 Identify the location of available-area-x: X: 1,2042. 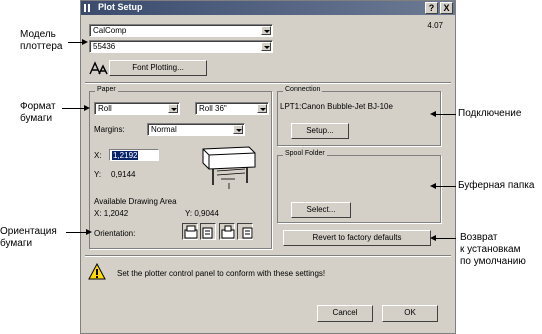
(111, 213).